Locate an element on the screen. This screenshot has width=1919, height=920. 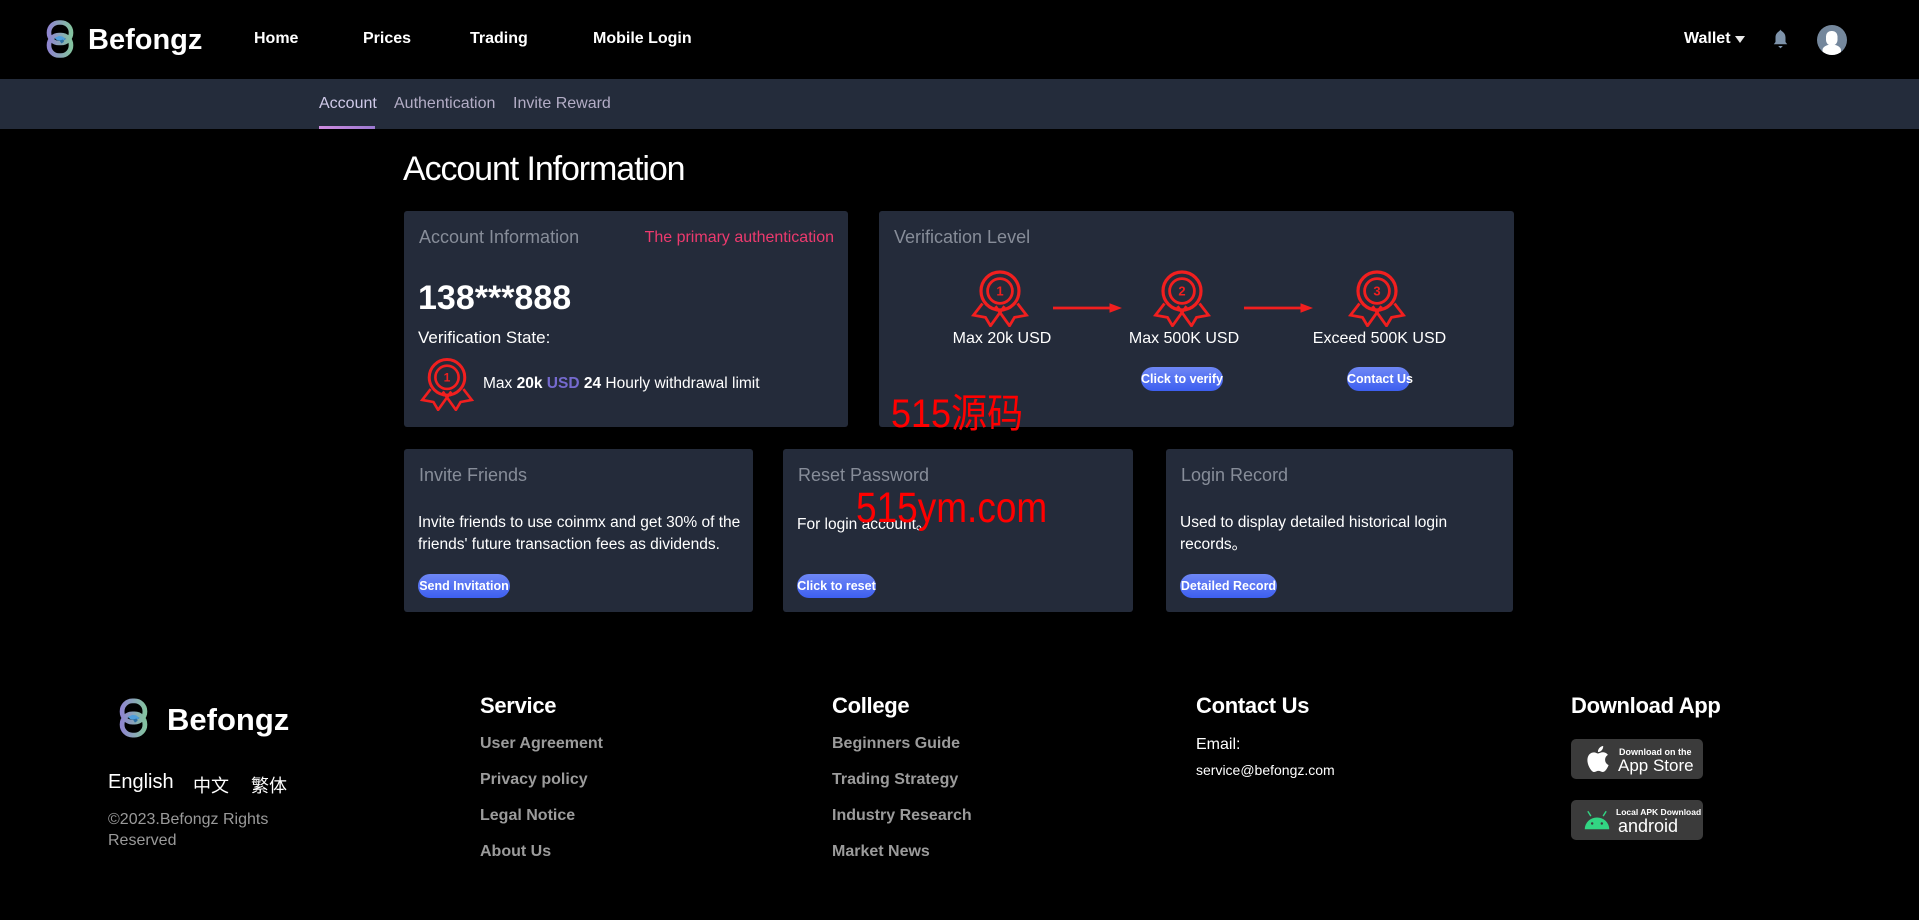
svg-text: 2 is located at coordinates (1181, 291).